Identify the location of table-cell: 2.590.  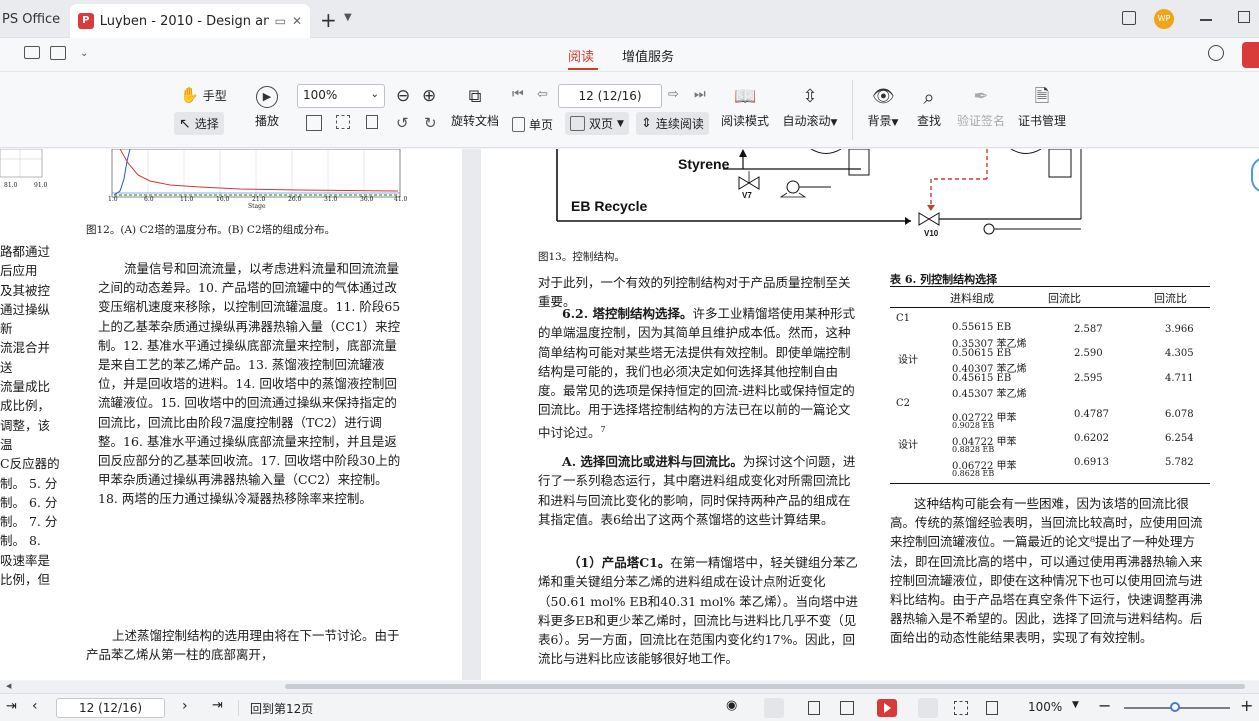
(1088, 353).